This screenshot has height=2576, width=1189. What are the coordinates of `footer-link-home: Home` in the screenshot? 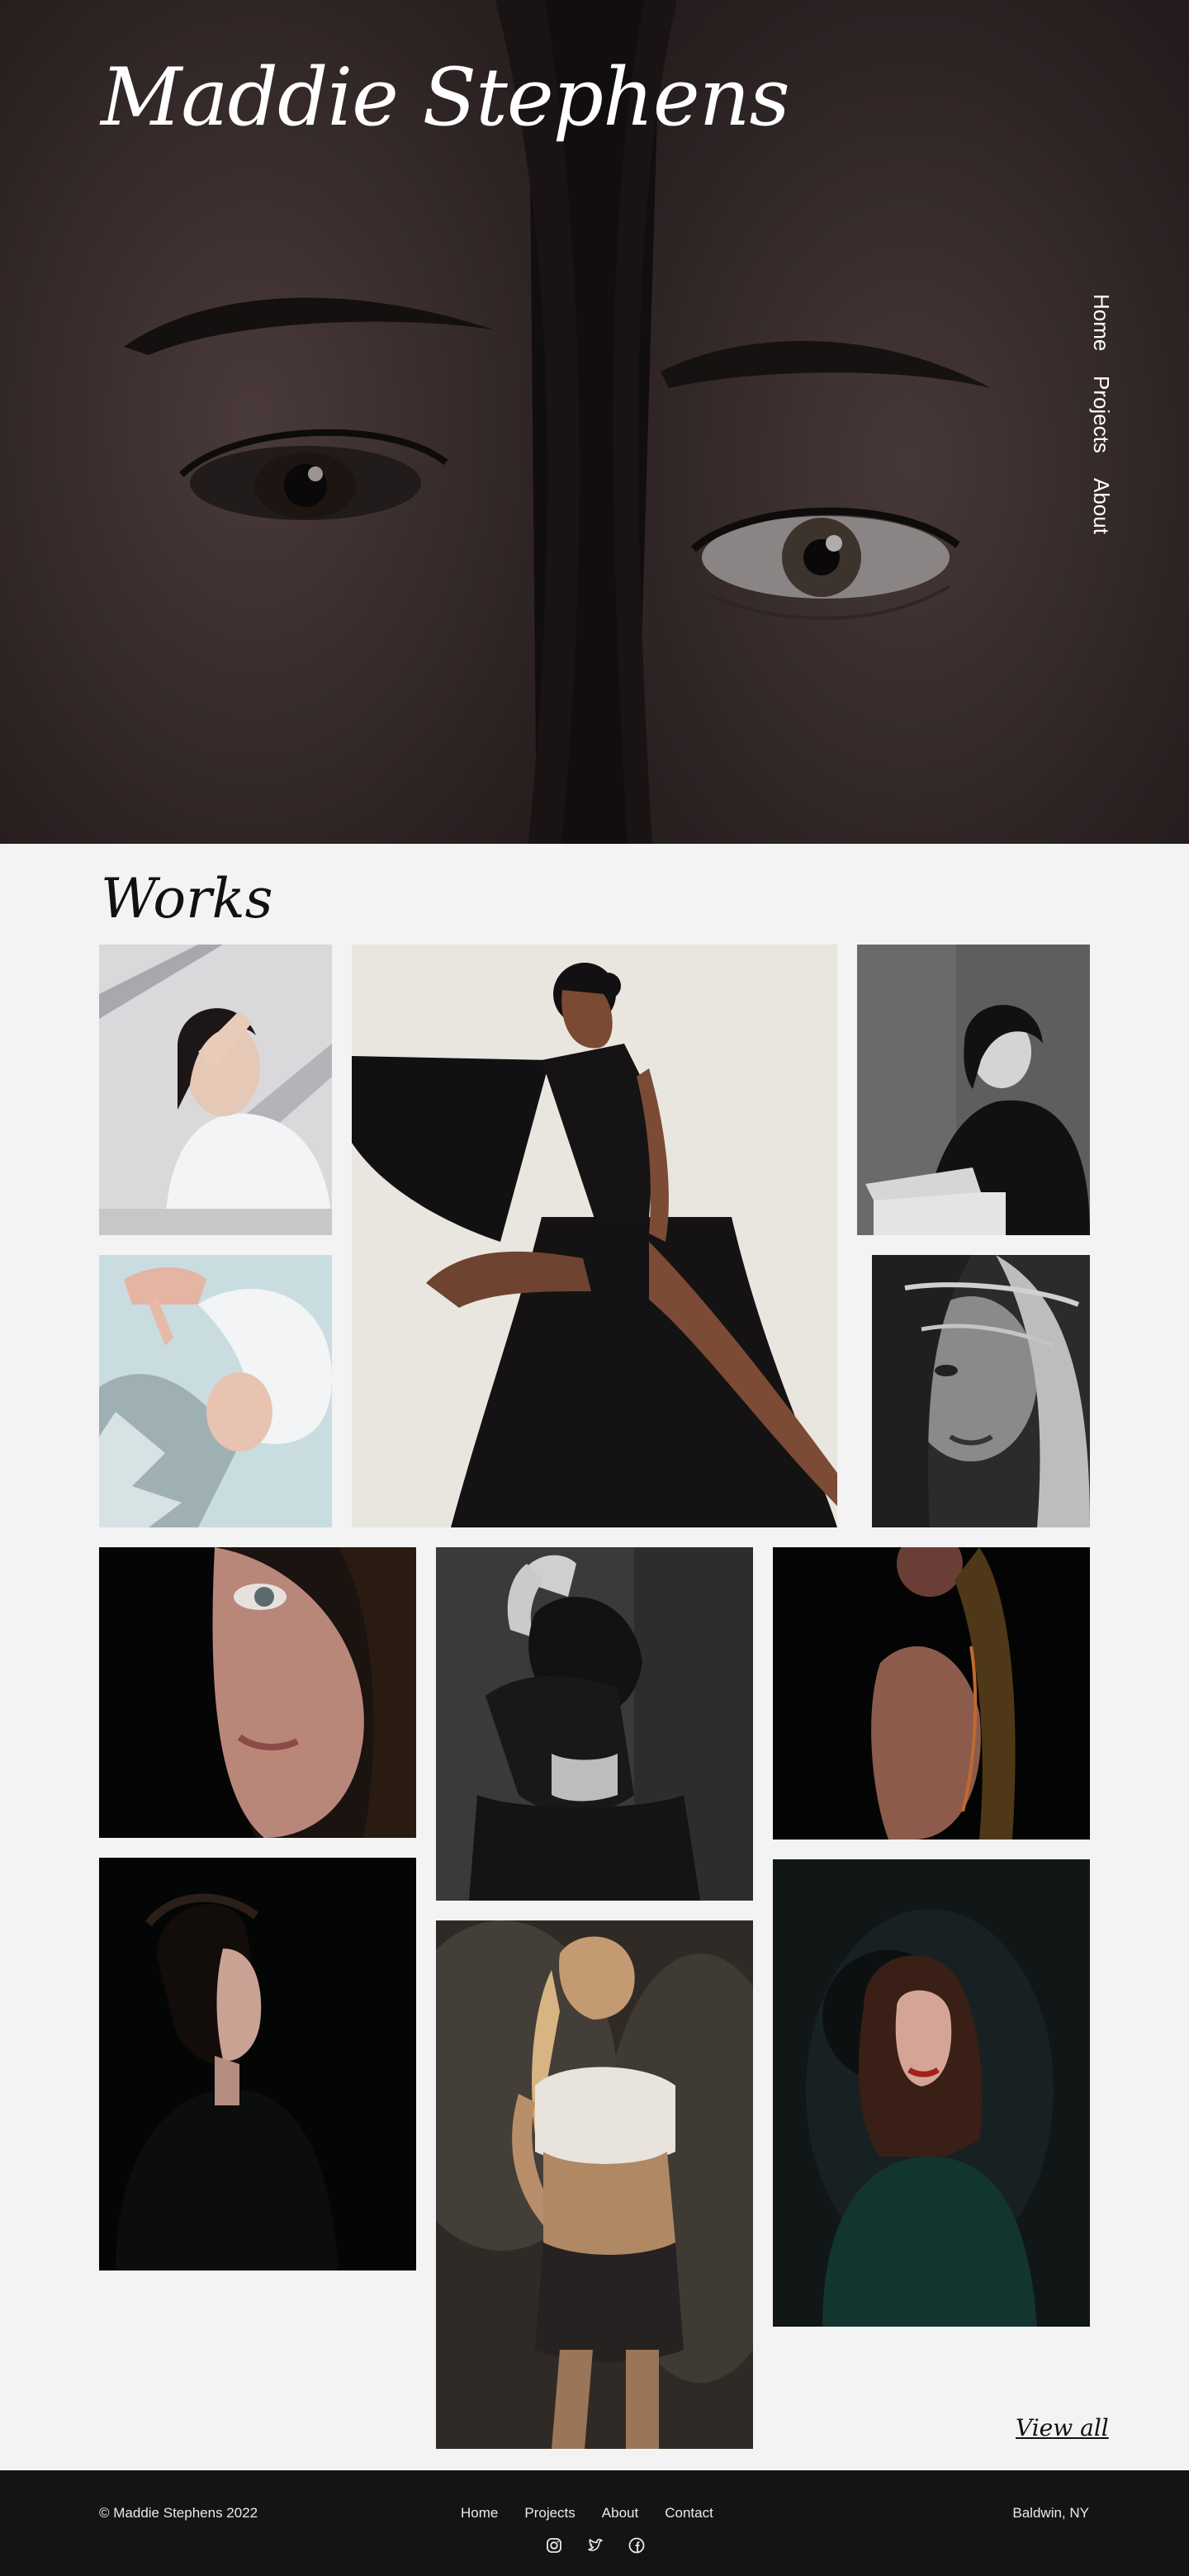 It's located at (479, 2513).